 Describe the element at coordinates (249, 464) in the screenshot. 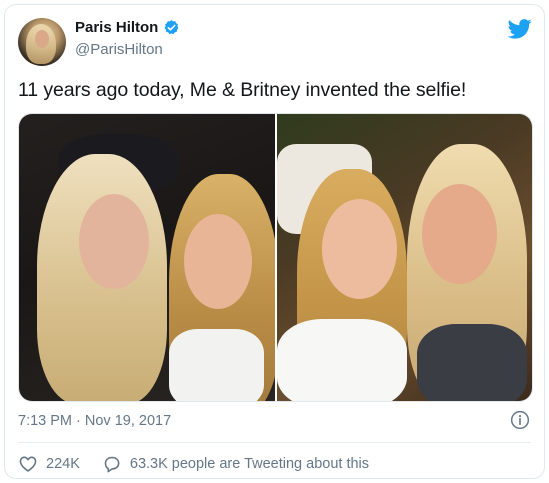

I see `tweeting-about-text: 63.3K people are Tweeting about this` at that location.